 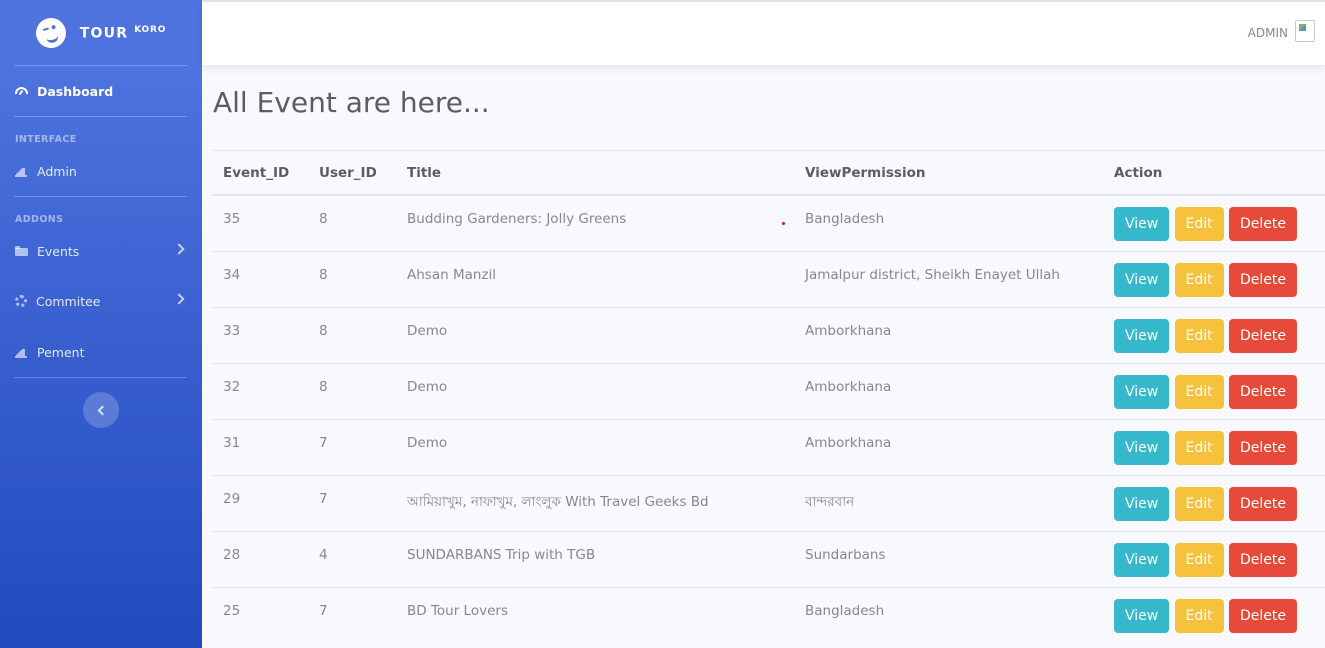 I want to click on brand-name: TOUR KORO, so click(x=123, y=33).